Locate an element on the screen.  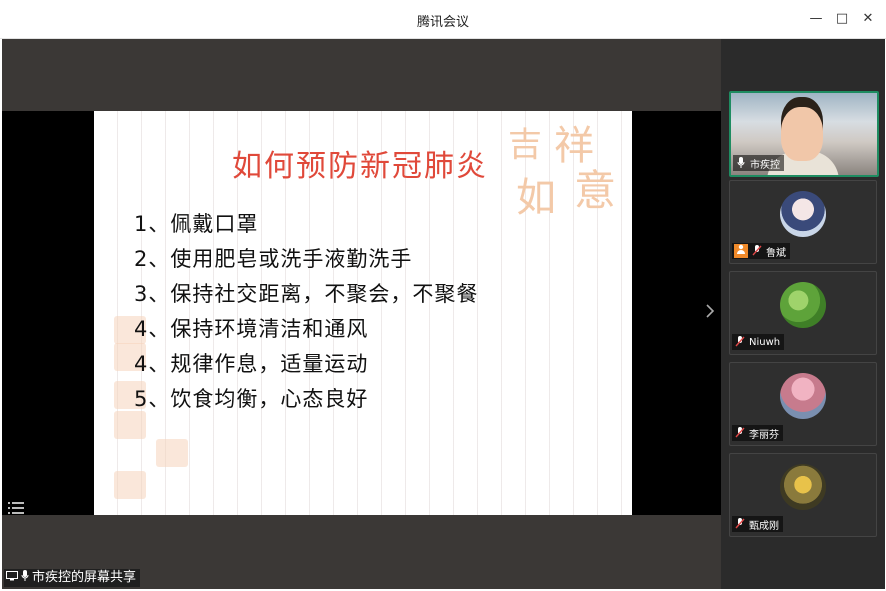
list-item: 2、使用肥皂或洗手液勤洗手 is located at coordinates (273, 259).